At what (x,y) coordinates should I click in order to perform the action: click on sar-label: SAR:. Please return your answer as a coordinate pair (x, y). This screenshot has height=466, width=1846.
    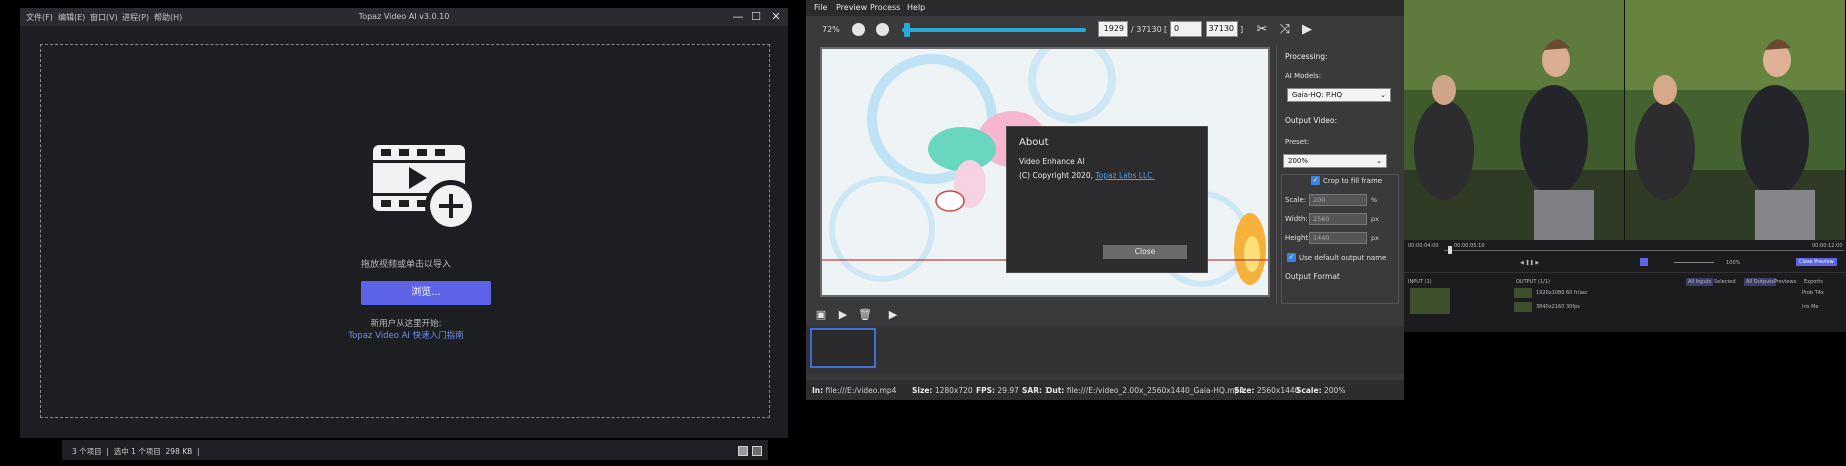
    Looking at the image, I should click on (1032, 390).